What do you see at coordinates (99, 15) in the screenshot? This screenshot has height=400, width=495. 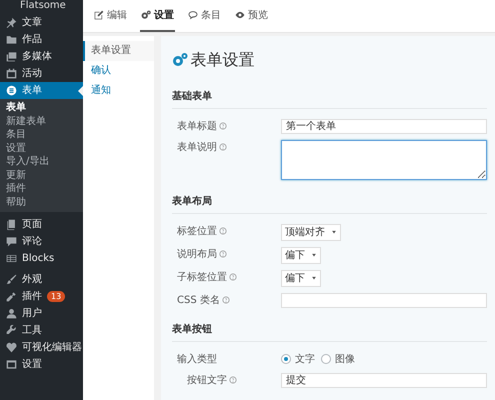 I see `pencil-icon` at bounding box center [99, 15].